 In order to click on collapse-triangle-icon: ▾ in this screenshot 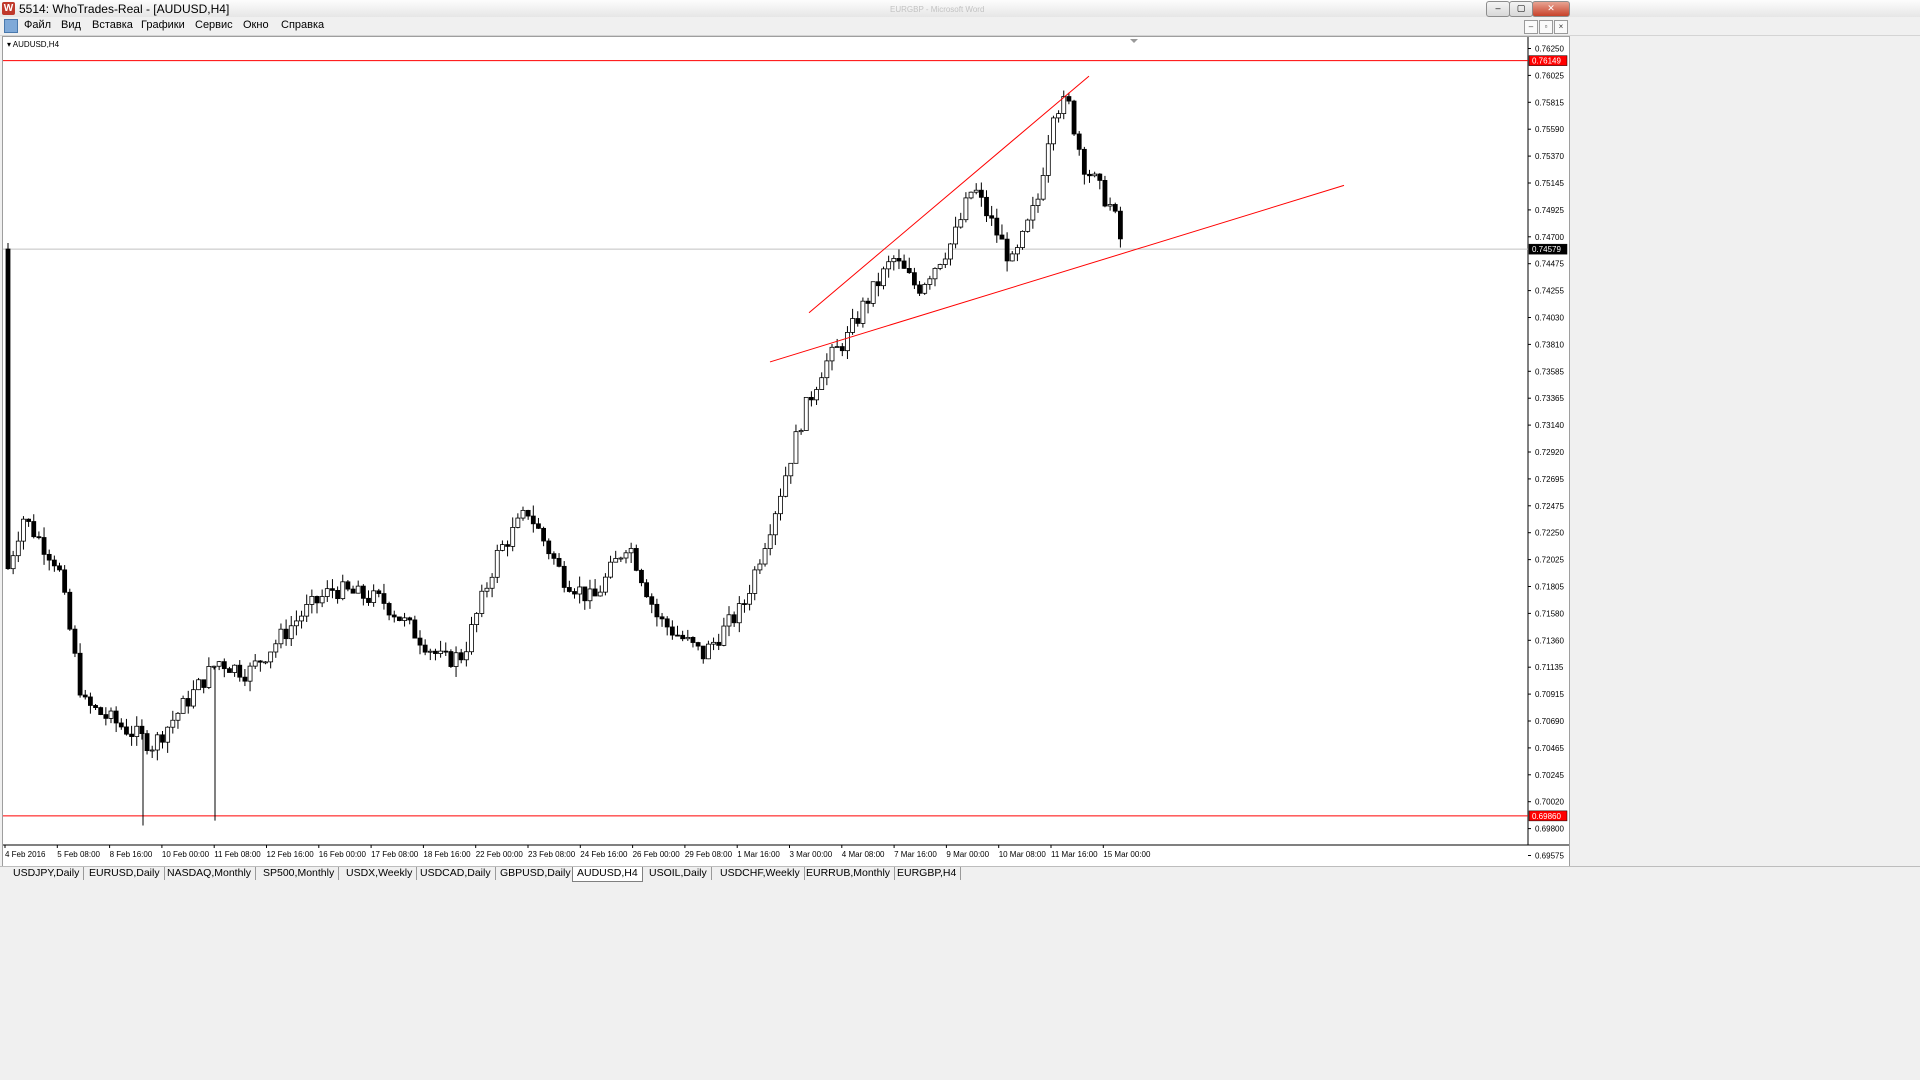, I will do `click(9, 44)`.